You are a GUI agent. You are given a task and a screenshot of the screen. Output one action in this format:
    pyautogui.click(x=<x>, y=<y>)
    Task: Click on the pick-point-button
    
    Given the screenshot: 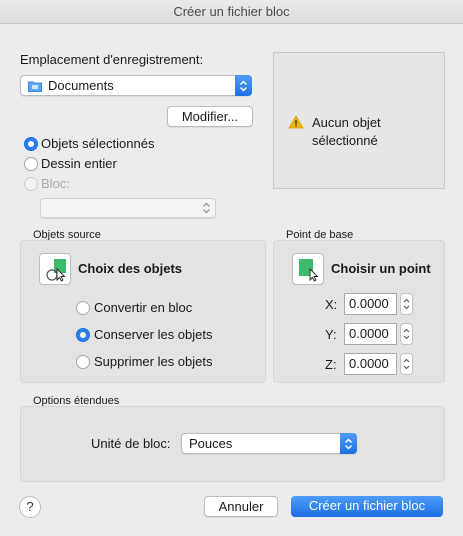 What is the action you would take?
    pyautogui.click(x=308, y=269)
    